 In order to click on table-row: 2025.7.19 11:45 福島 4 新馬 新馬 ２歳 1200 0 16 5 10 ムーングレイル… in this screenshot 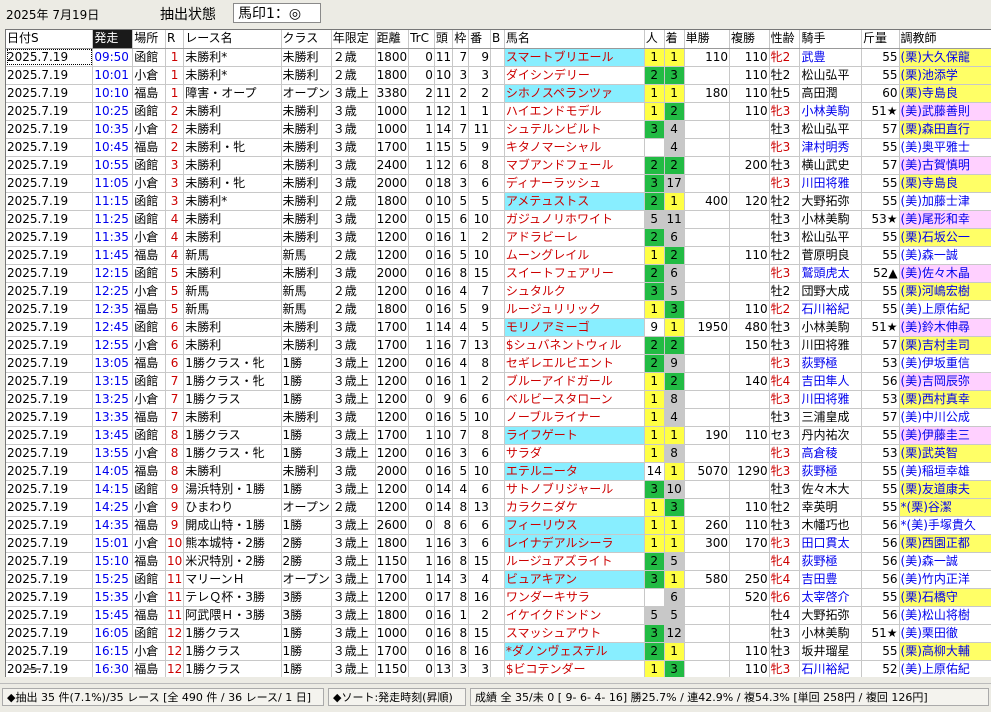, I will do `click(498, 255)`.